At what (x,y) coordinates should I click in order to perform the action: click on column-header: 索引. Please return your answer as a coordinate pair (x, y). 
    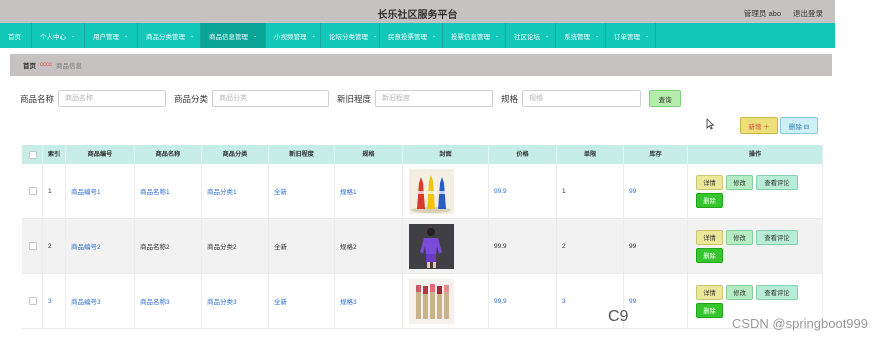
    Looking at the image, I should click on (54, 154).